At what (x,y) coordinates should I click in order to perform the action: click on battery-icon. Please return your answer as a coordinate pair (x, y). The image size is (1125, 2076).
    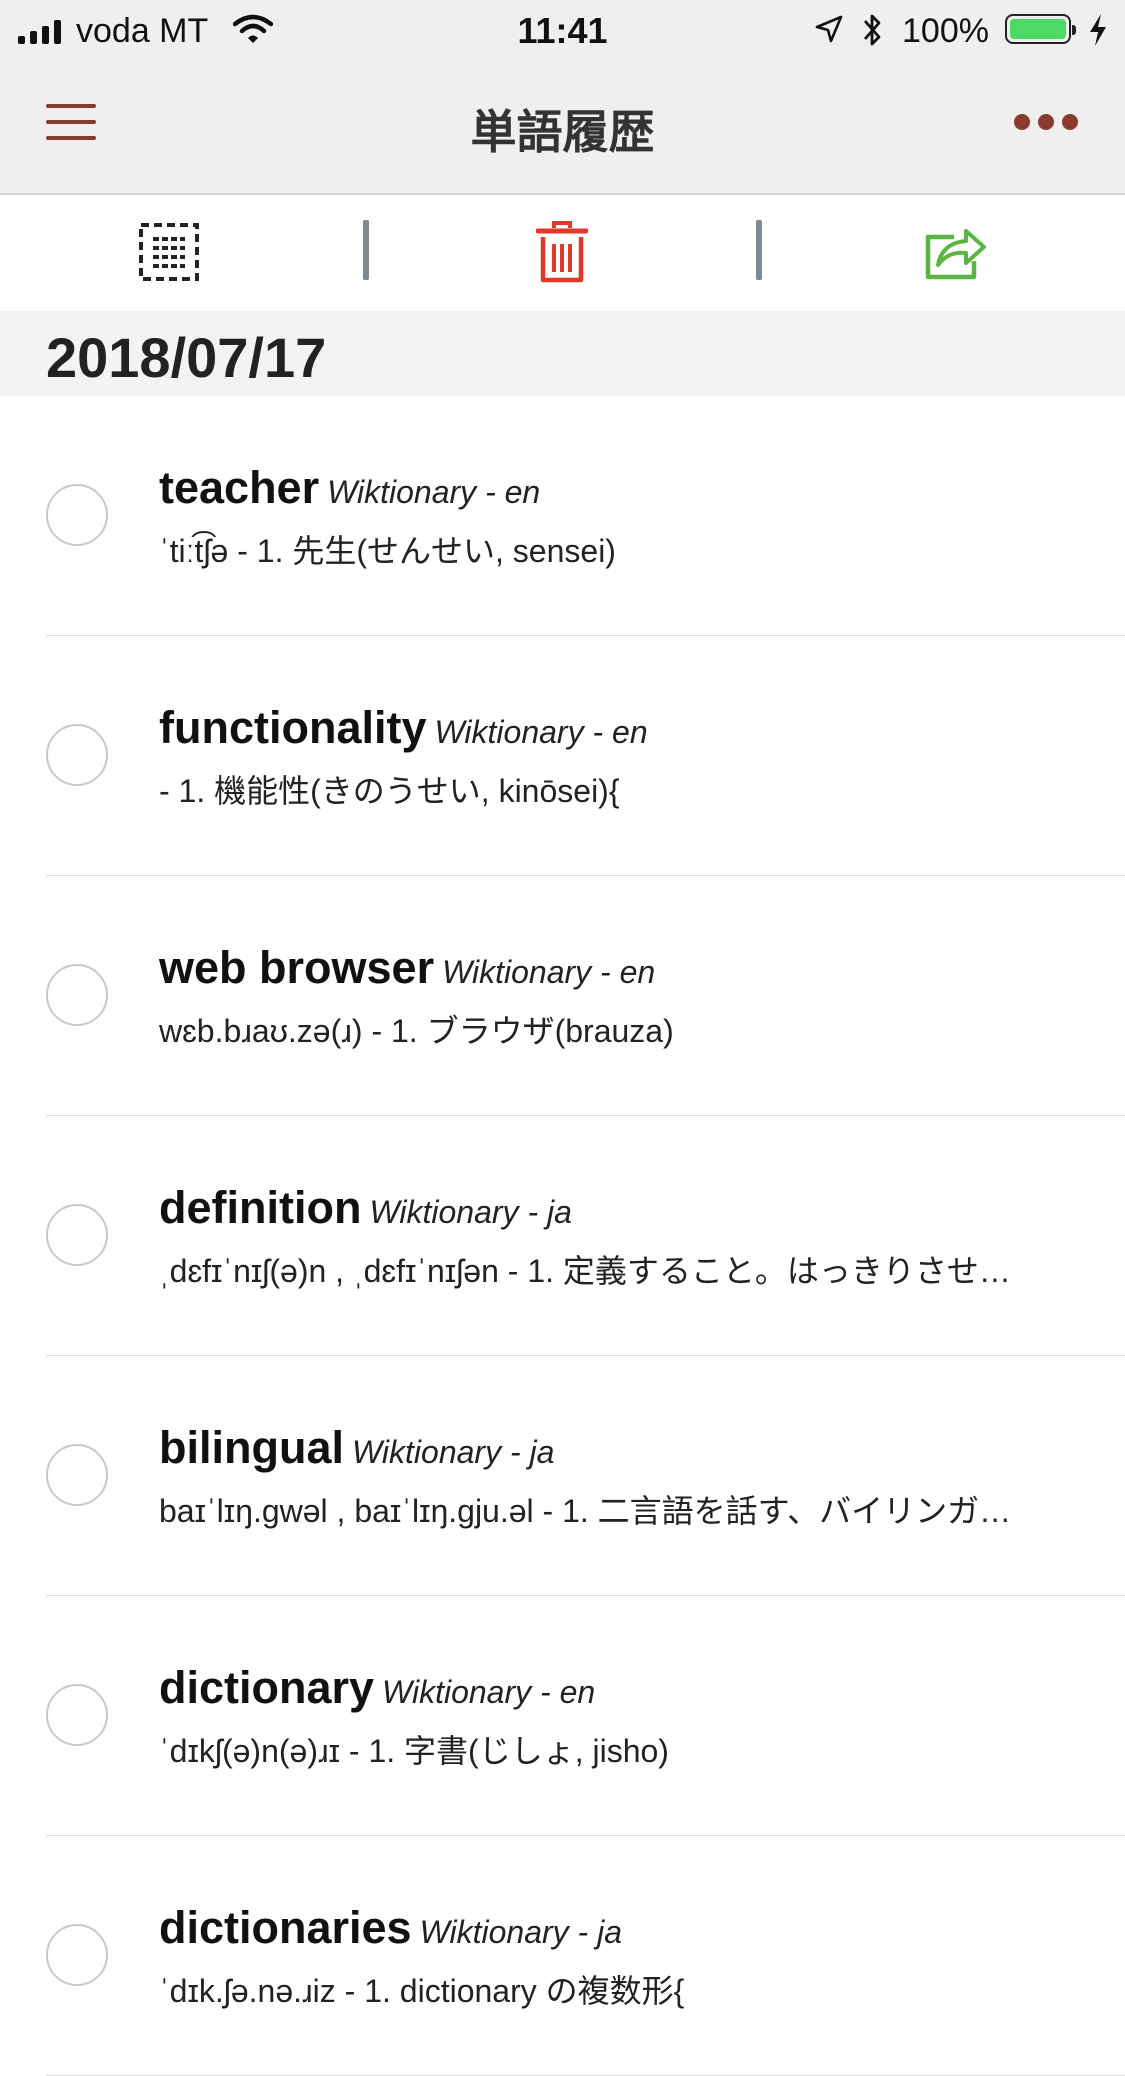
    Looking at the image, I should click on (1040, 29).